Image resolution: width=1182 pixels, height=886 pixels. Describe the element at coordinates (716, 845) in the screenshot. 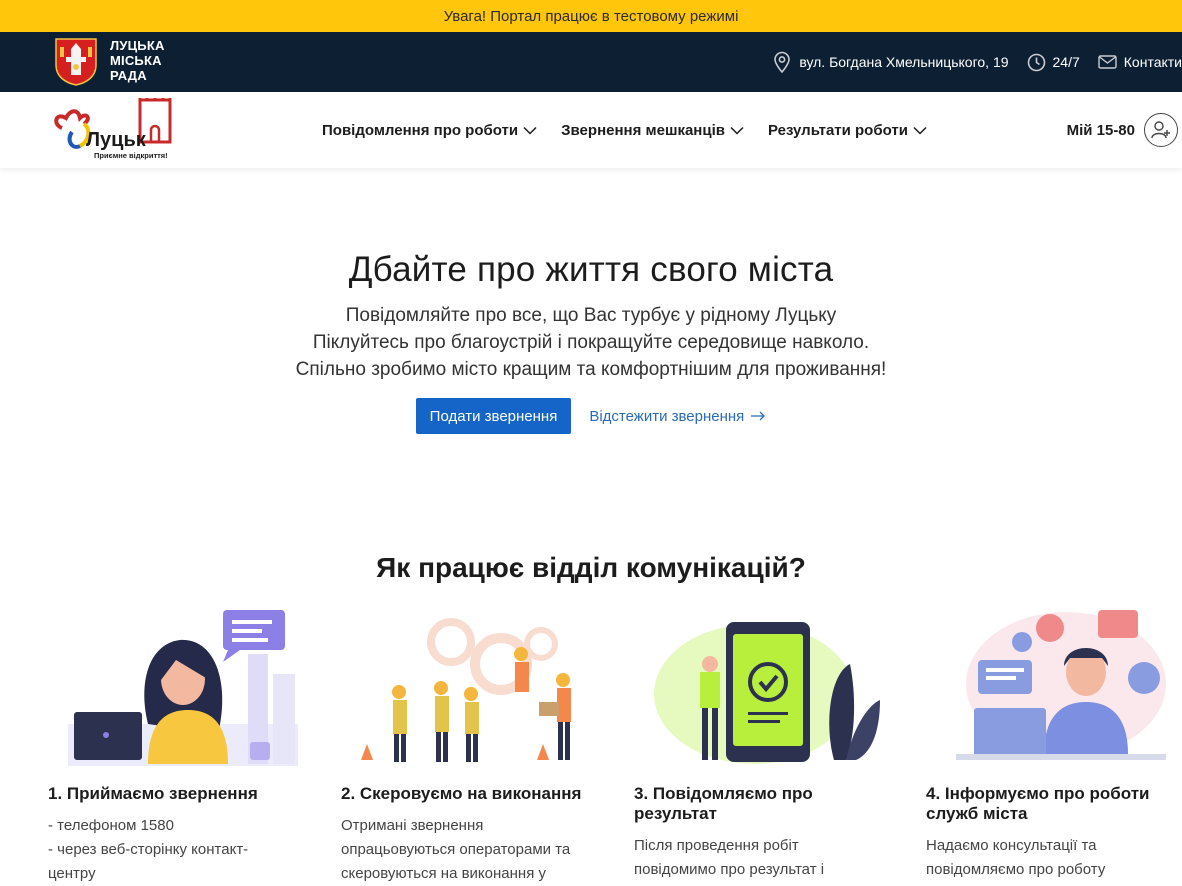

I see `step-text-line: Після проведення робіт` at that location.